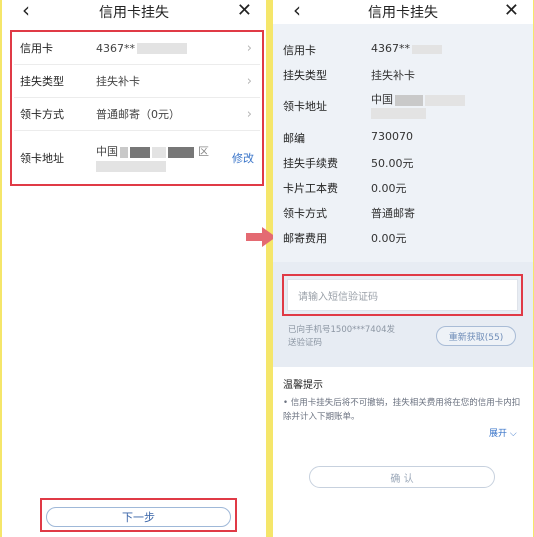 The image size is (534, 537). What do you see at coordinates (310, 163) in the screenshot?
I see `info-label: 挂失手续费` at bounding box center [310, 163].